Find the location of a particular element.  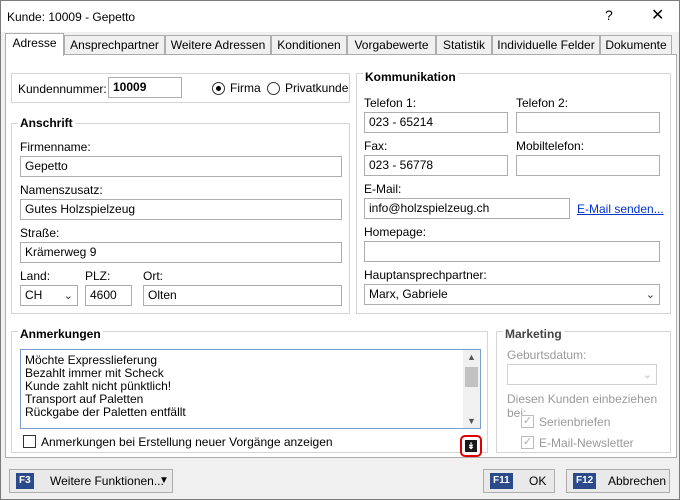

cancel-button: F12 Abbrechen is located at coordinates (618, 481).